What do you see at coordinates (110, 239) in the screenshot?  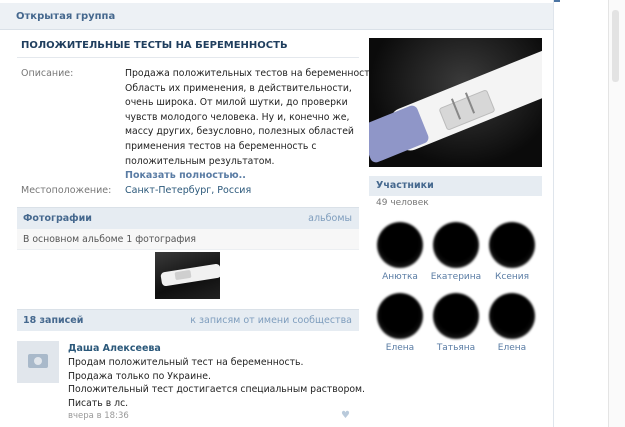 I see `album-info: В основном альбоме 1 фотография` at bounding box center [110, 239].